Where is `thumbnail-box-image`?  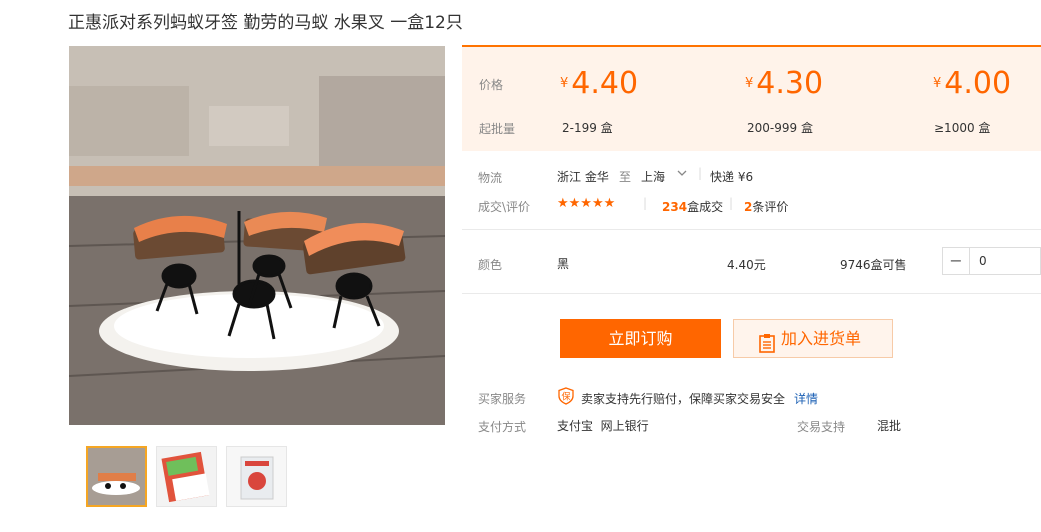 thumbnail-box-image is located at coordinates (256, 476).